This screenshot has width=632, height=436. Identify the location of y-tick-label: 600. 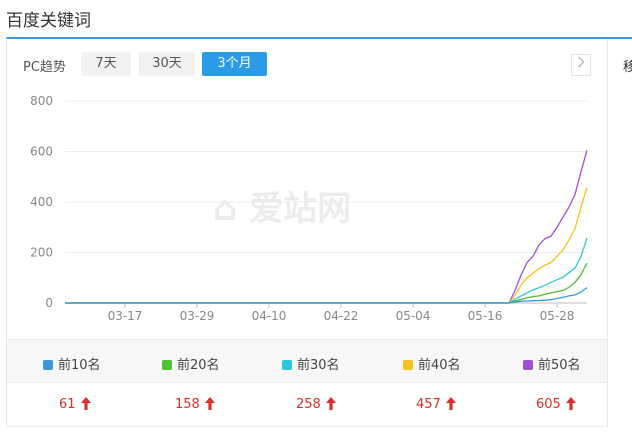
(41, 152).